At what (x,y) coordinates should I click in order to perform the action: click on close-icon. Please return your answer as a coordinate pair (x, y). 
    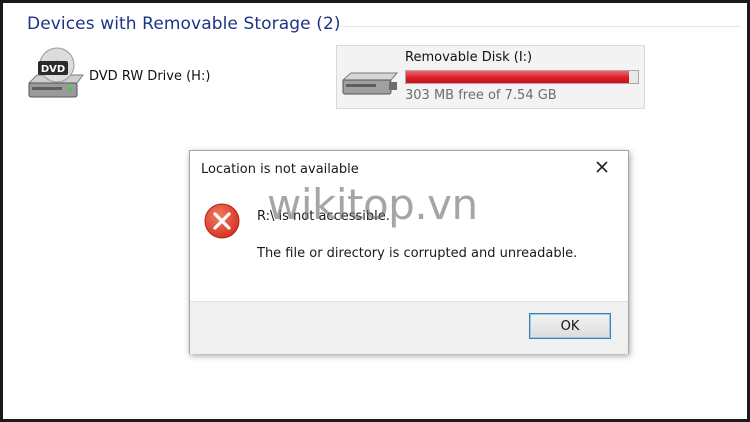
    Looking at the image, I should click on (602, 167).